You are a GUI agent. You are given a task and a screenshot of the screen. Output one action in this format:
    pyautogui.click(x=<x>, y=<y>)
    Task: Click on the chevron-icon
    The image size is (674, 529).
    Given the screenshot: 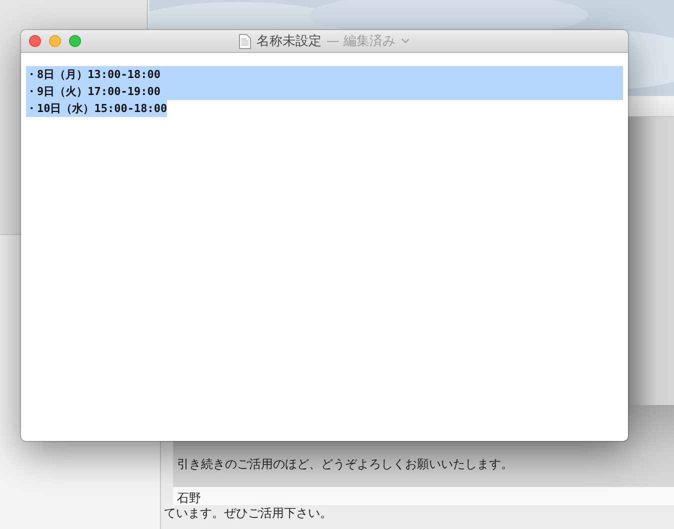 What is the action you would take?
    pyautogui.click(x=405, y=41)
    